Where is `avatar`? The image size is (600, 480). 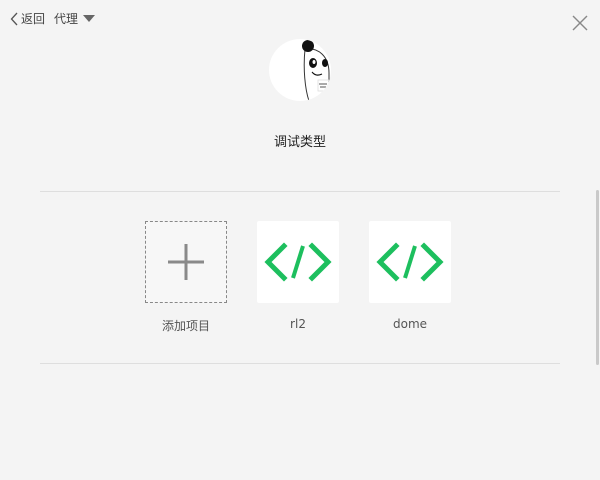 avatar is located at coordinates (300, 70).